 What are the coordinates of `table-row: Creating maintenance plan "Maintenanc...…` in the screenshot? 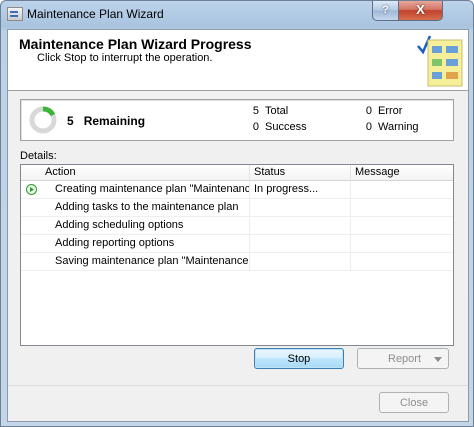 It's located at (237, 190).